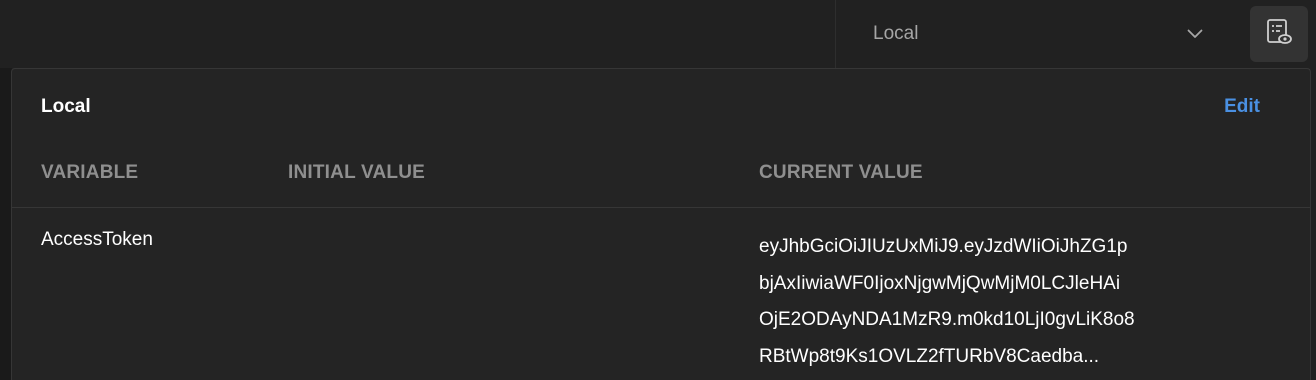 The height and width of the screenshot is (380, 1316). What do you see at coordinates (661, 207) in the screenshot?
I see `header-divider` at bounding box center [661, 207].